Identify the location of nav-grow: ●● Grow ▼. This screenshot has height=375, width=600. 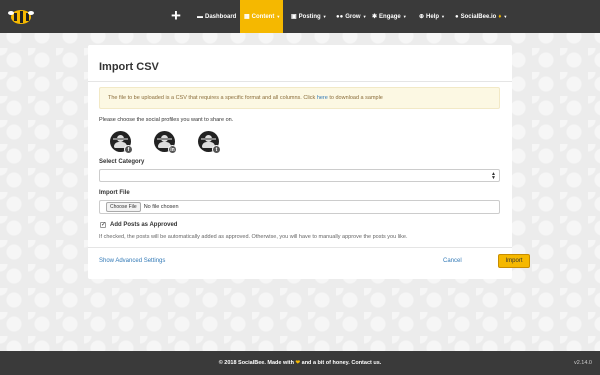
(351, 16).